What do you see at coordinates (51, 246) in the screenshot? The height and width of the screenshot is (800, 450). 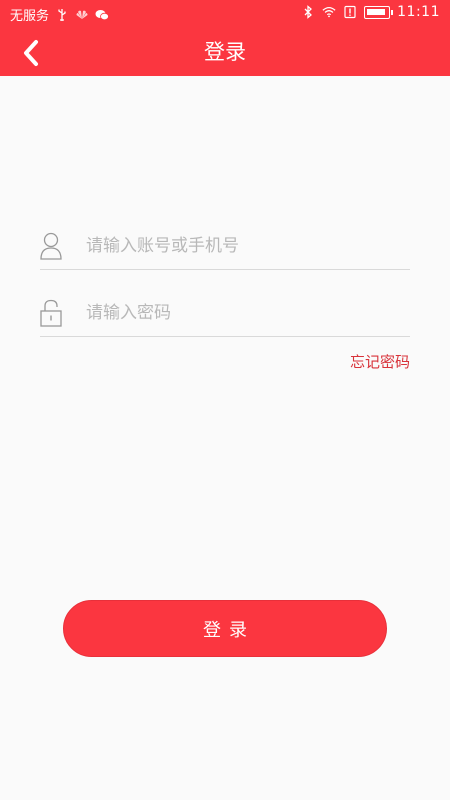 I see `user-icon` at bounding box center [51, 246].